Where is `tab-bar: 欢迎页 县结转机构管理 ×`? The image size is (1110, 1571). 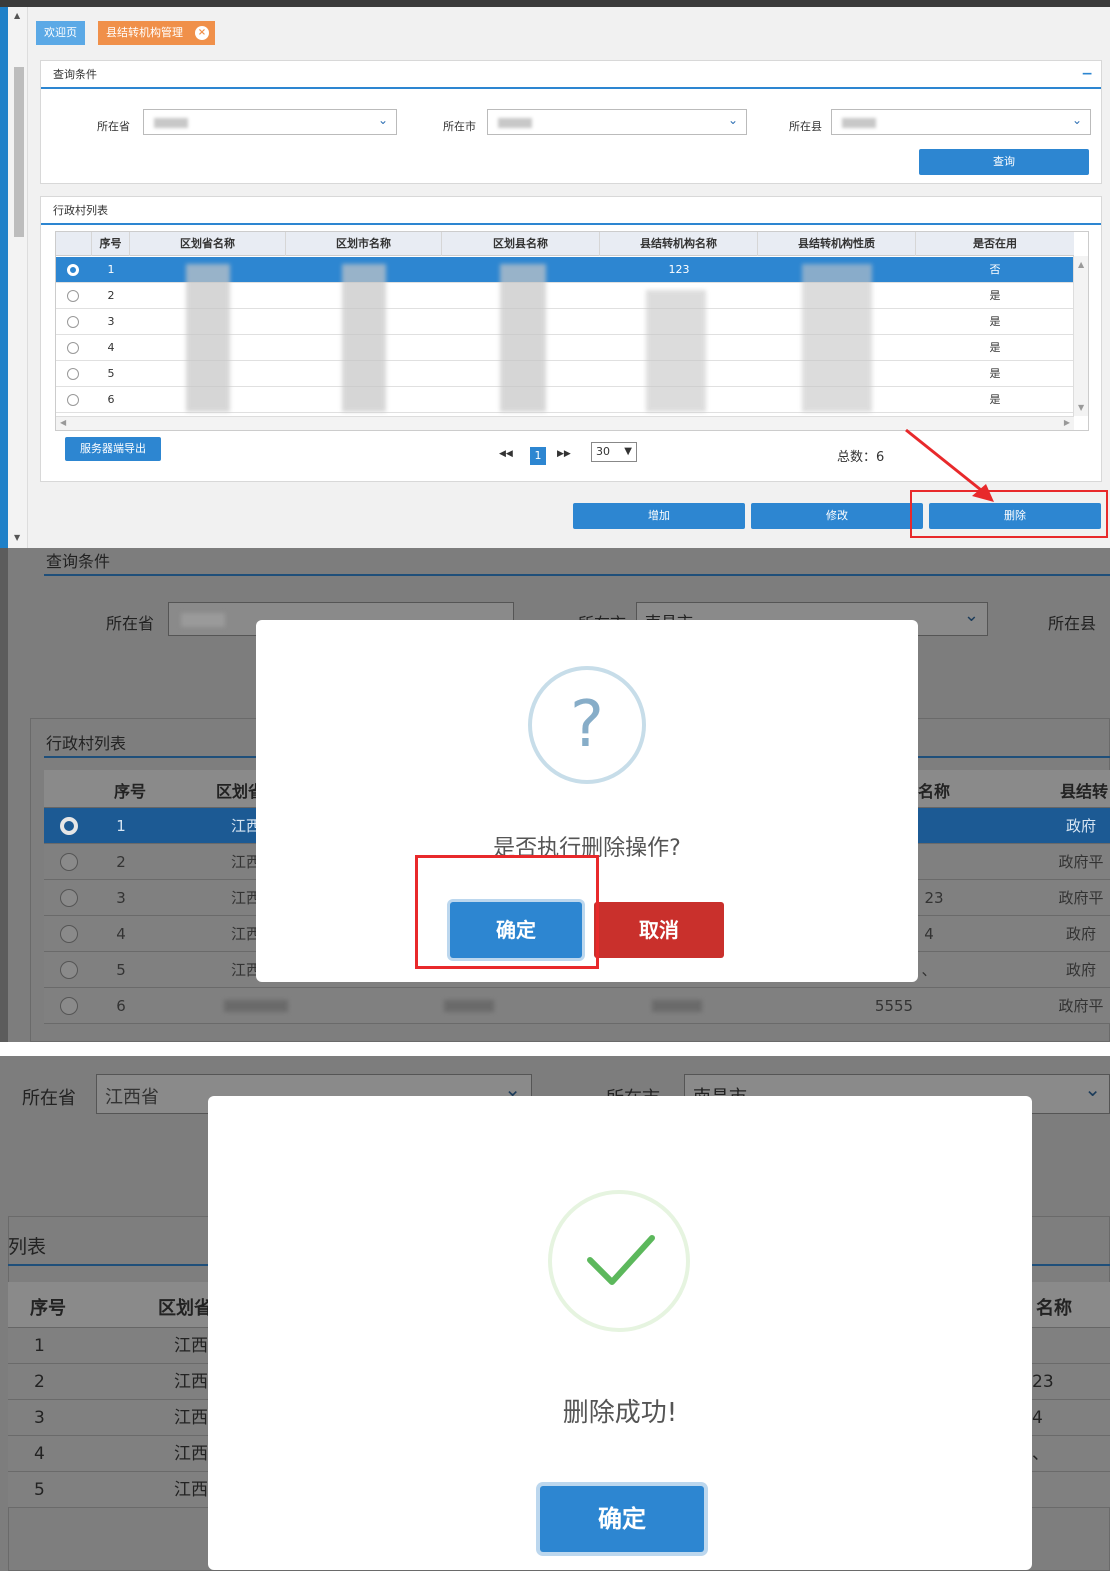 tab-bar: 欢迎页 县结转机构管理 × is located at coordinates (571, 32).